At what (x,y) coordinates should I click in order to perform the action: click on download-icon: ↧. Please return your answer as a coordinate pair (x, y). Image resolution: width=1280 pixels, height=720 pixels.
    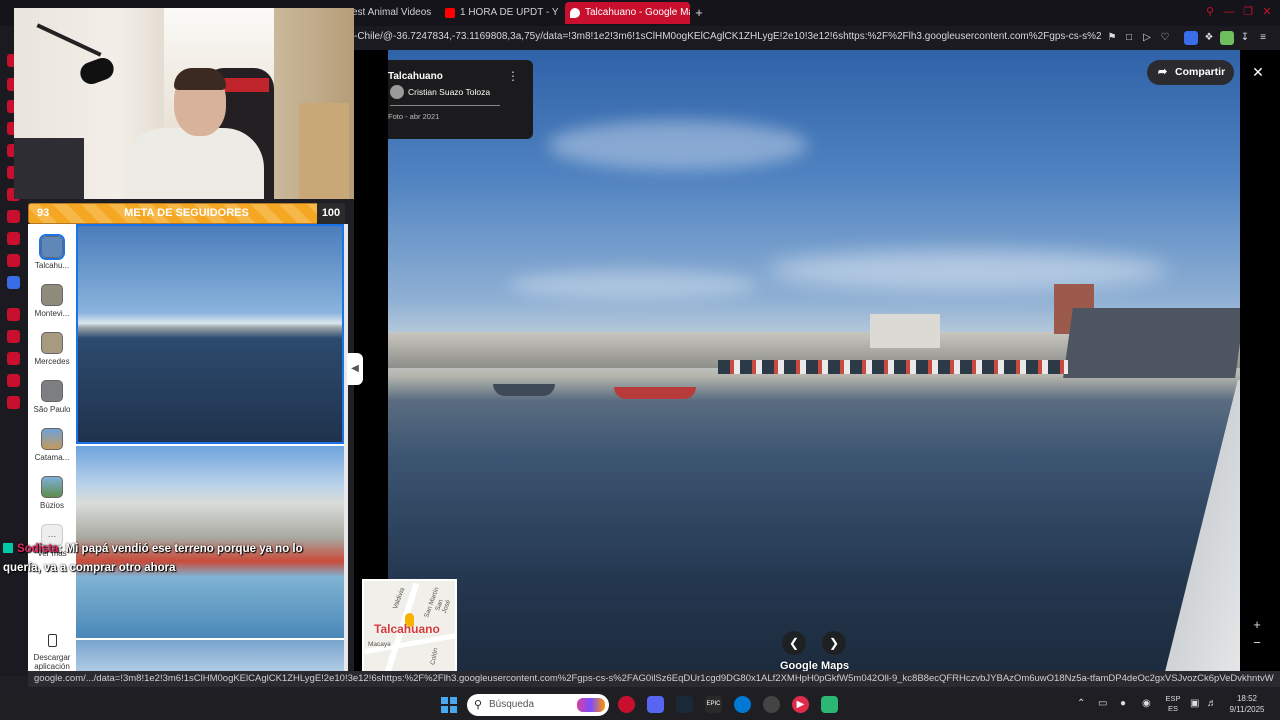
    Looking at the image, I should click on (1245, 38).